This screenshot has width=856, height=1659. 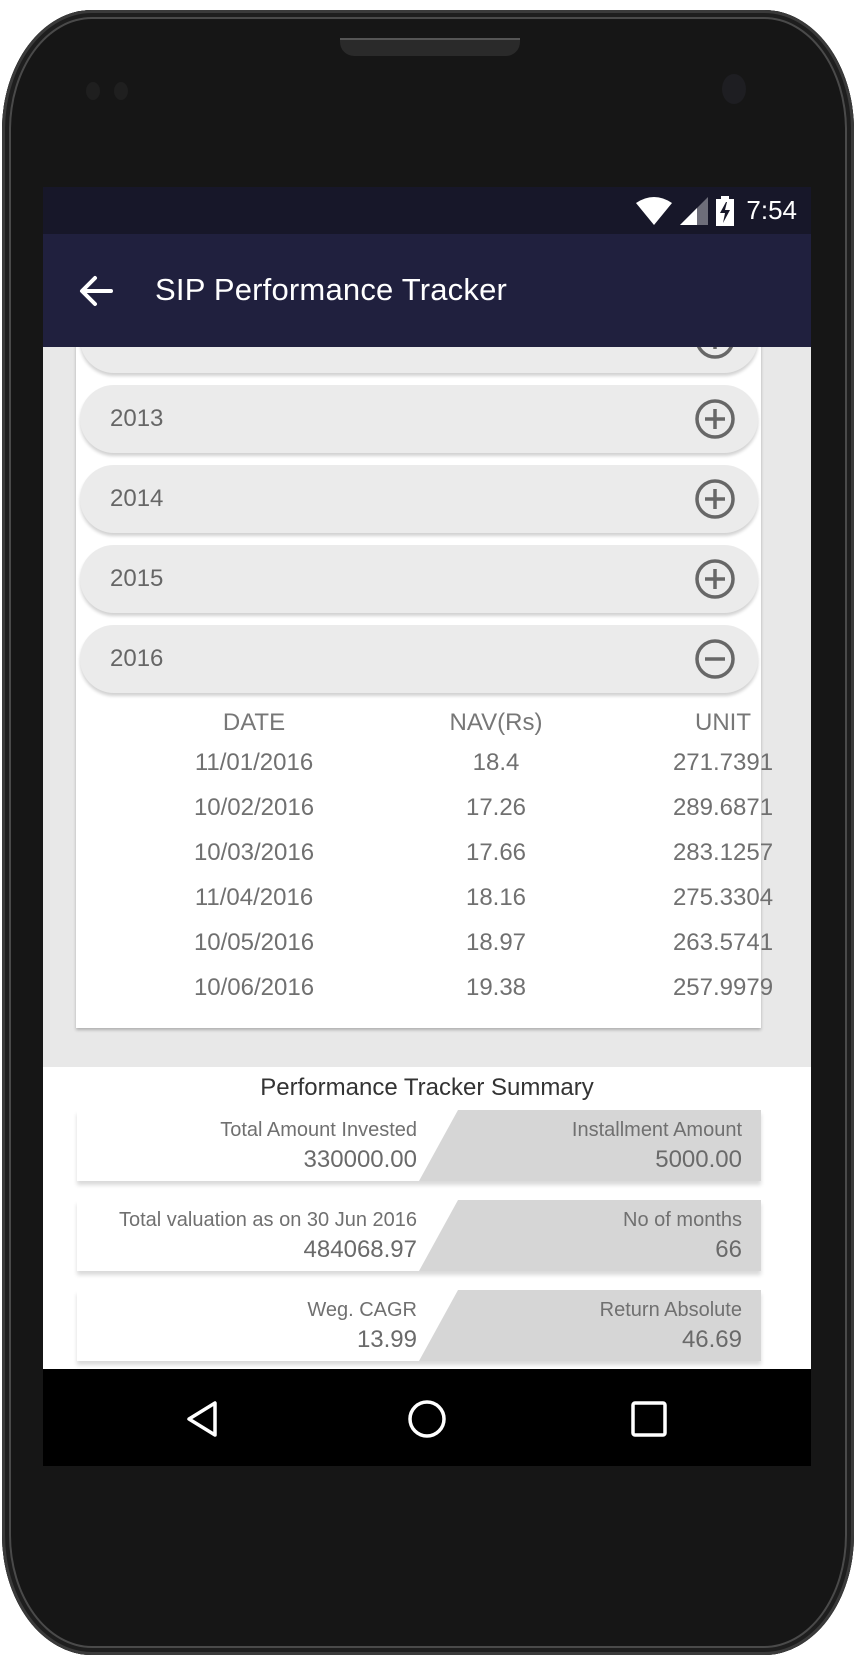 What do you see at coordinates (424, 904) in the screenshot?
I see `table-row: 11/04/2016 18.16 275.3304` at bounding box center [424, 904].